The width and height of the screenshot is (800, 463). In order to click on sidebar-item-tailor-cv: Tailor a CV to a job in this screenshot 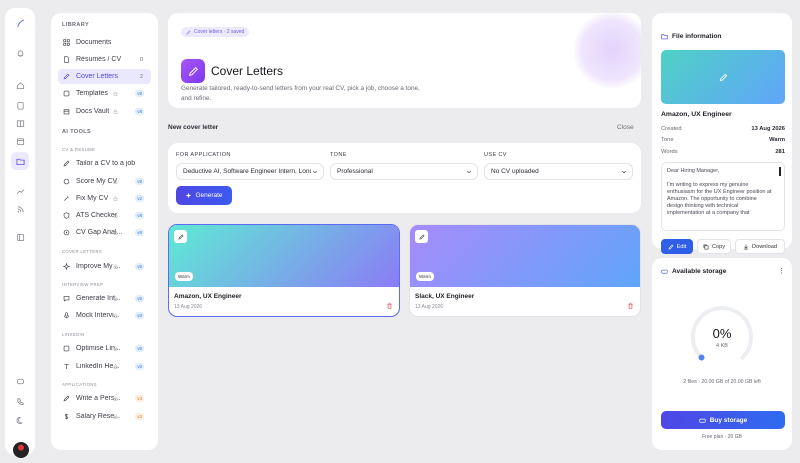, I will do `click(104, 163)`.